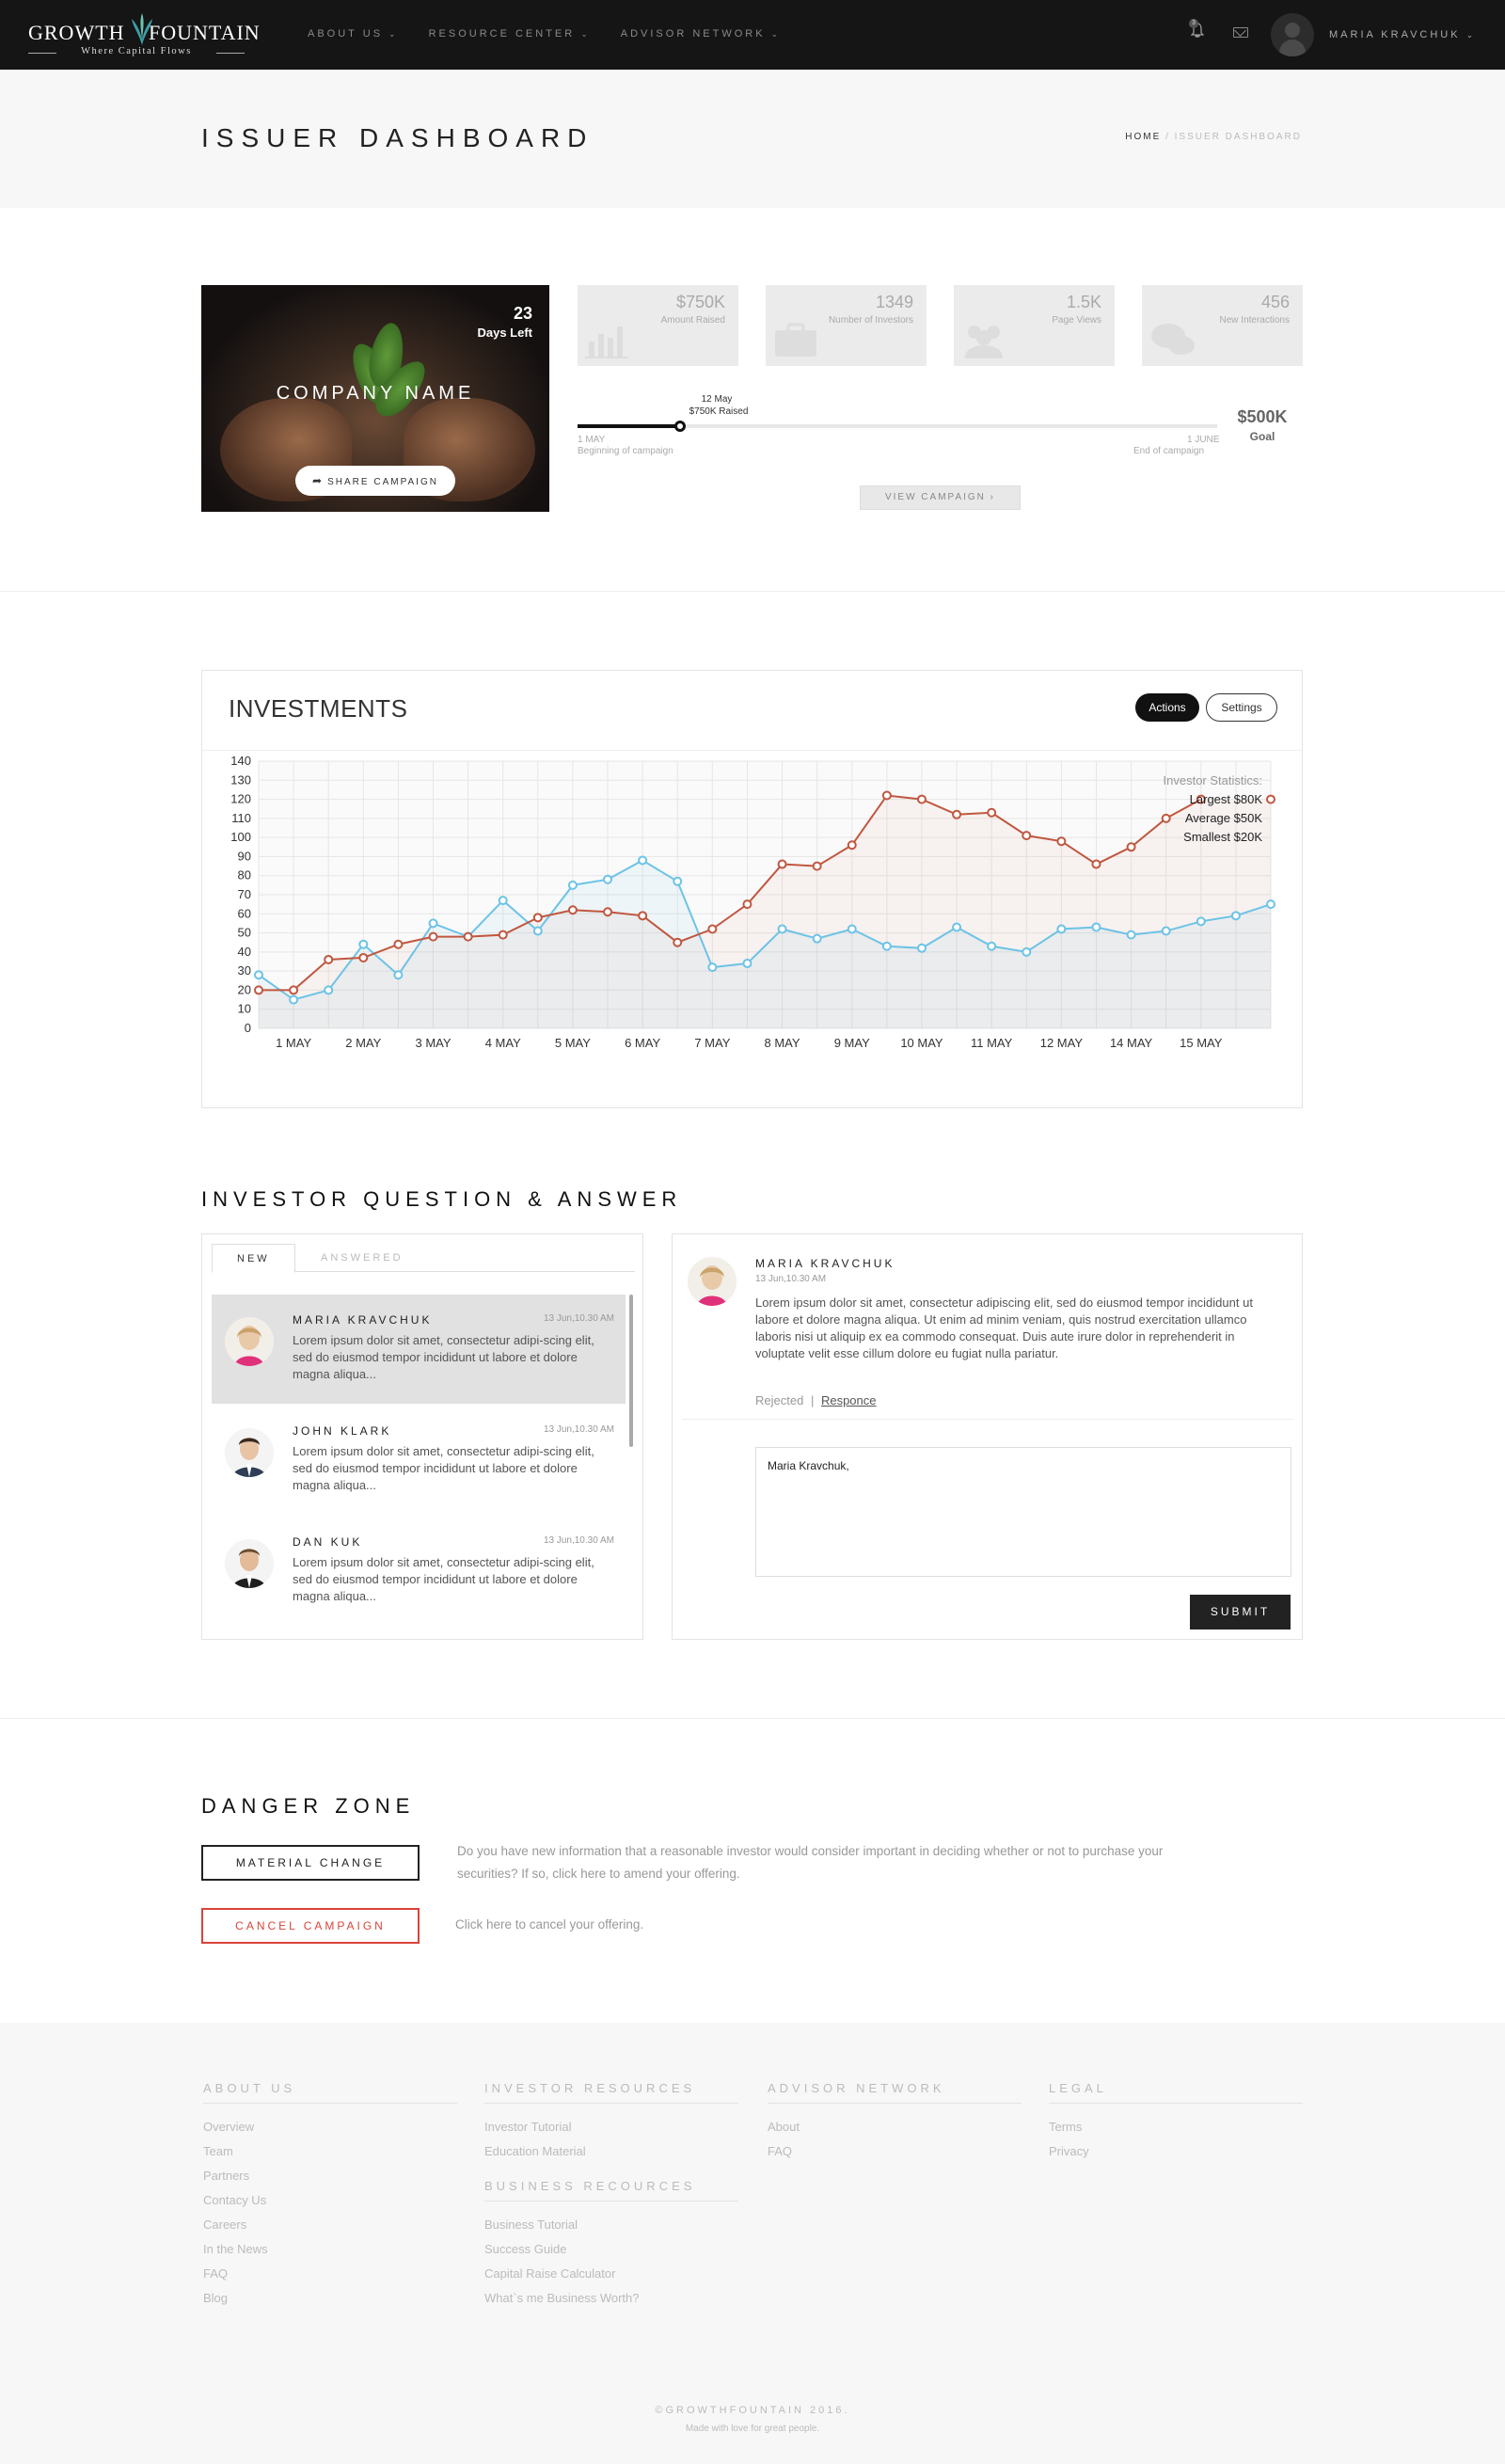 The height and width of the screenshot is (2464, 1505). Describe the element at coordinates (779, 1400) in the screenshot. I see `rejected-link: Rejected` at that location.